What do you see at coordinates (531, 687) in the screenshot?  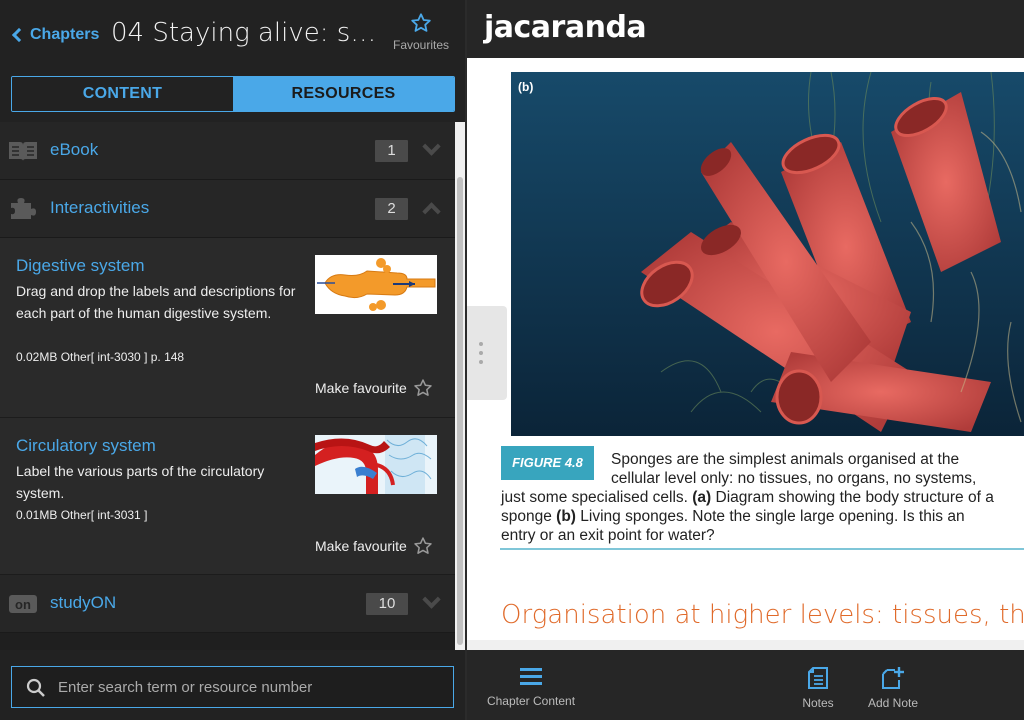 I see `chapter-content-button: Chapter Content` at bounding box center [531, 687].